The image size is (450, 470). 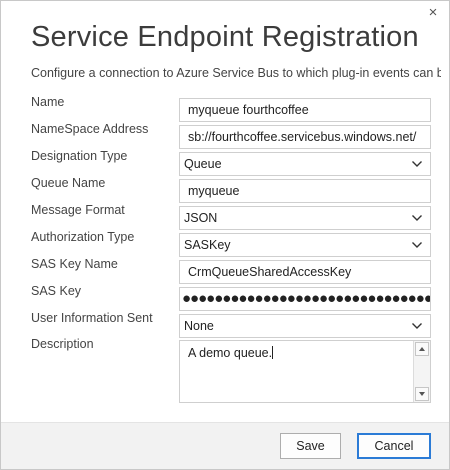 I want to click on dialog-title: Service Endpoint Registration, so click(x=225, y=37).